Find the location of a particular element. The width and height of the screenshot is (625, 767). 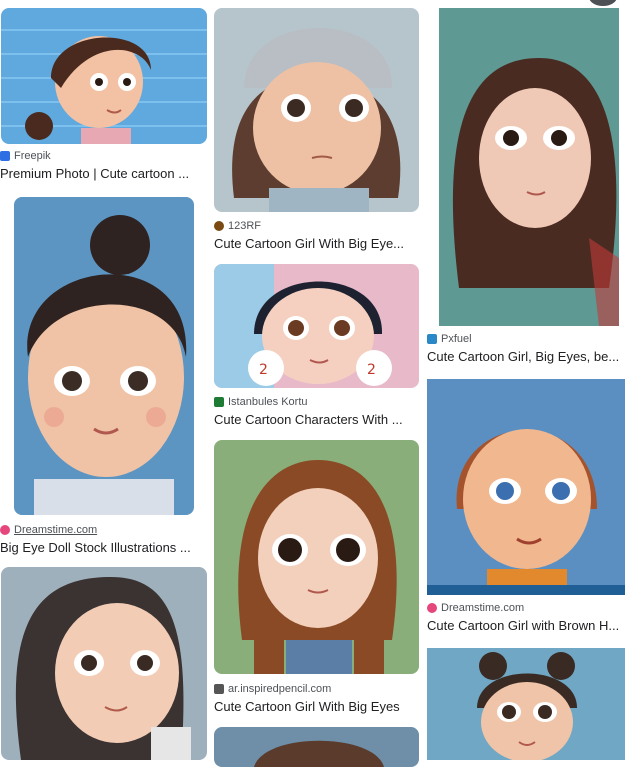

inspiredpencil-favicon-icon is located at coordinates (219, 689).